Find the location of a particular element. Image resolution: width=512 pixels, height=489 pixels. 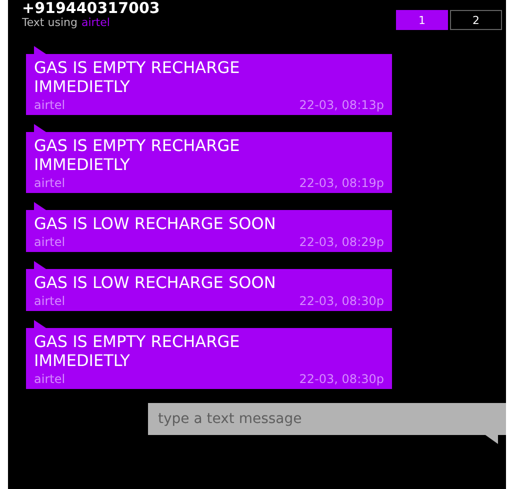

sim-tab: 2 is located at coordinates (476, 20).